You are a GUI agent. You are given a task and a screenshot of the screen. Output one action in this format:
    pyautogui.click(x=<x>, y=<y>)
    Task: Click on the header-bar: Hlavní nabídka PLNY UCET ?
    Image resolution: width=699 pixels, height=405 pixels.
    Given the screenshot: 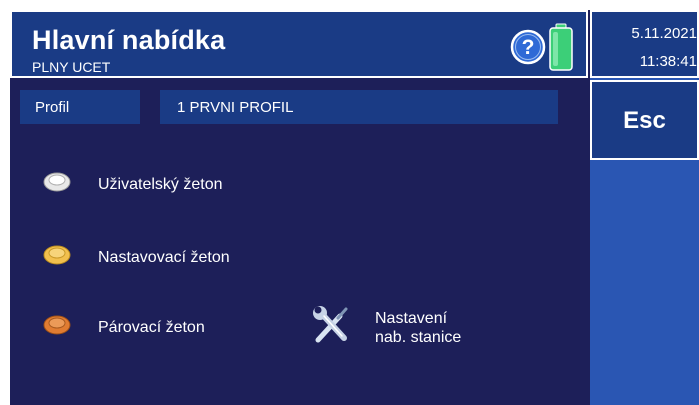 What is the action you would take?
    pyautogui.click(x=299, y=44)
    